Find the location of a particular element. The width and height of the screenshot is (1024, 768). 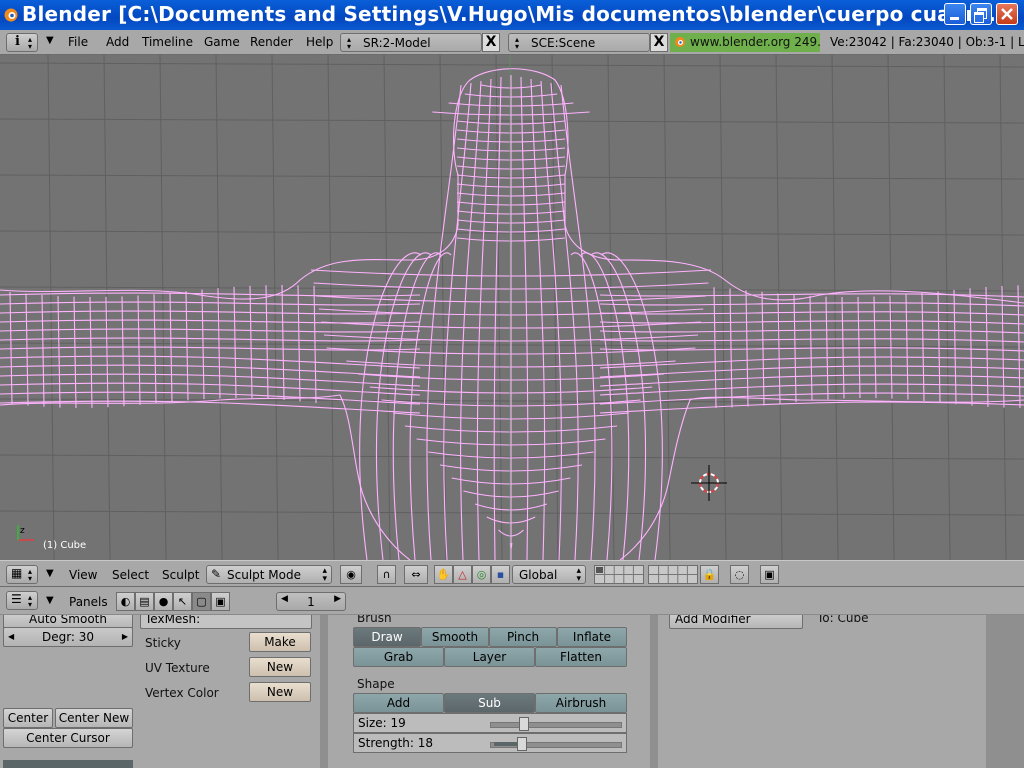

scene-selector: ▴ ▾ SCE:Scene is located at coordinates (579, 42).